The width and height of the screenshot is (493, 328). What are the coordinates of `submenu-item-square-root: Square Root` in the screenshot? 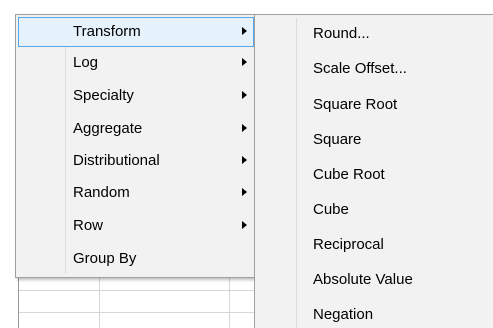 It's located at (374, 105).